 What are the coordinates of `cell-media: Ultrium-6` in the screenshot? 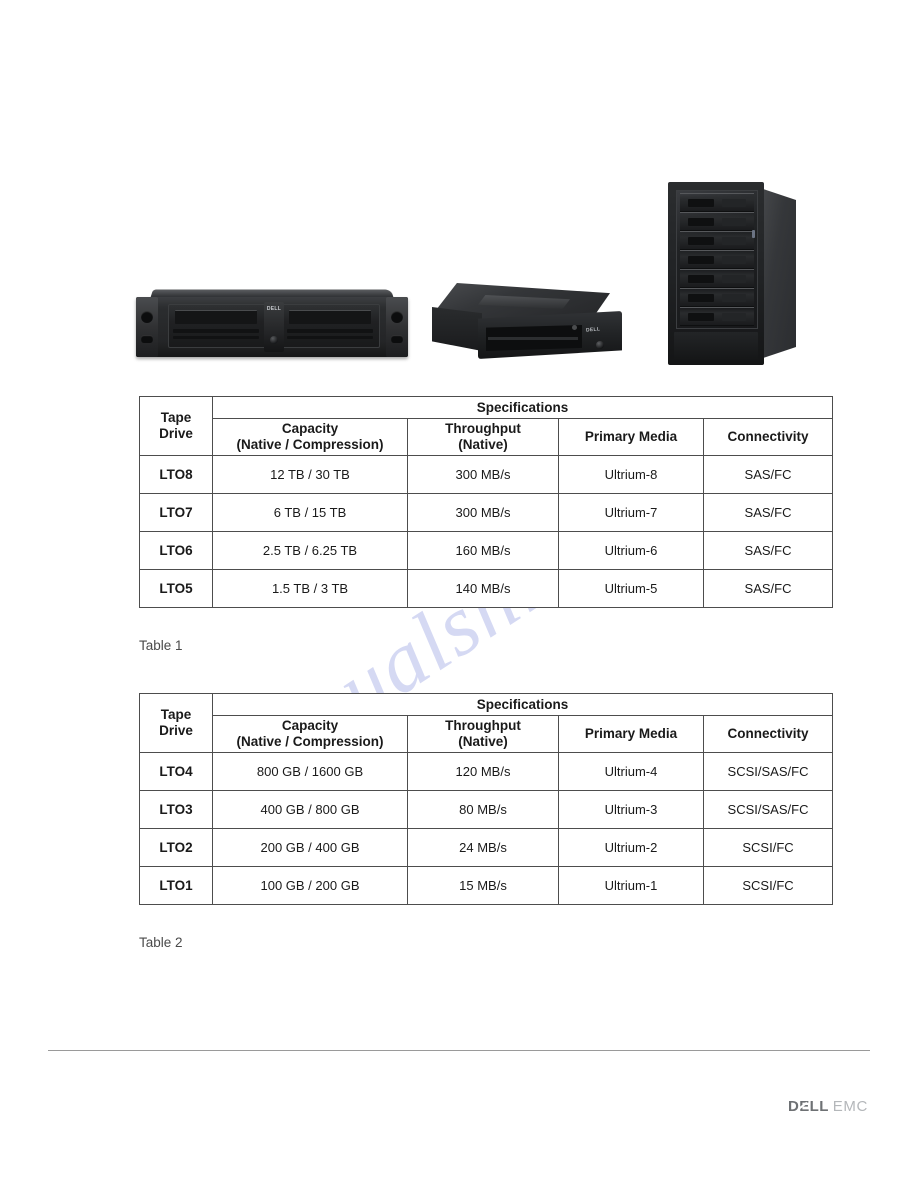 It's located at (631, 550).